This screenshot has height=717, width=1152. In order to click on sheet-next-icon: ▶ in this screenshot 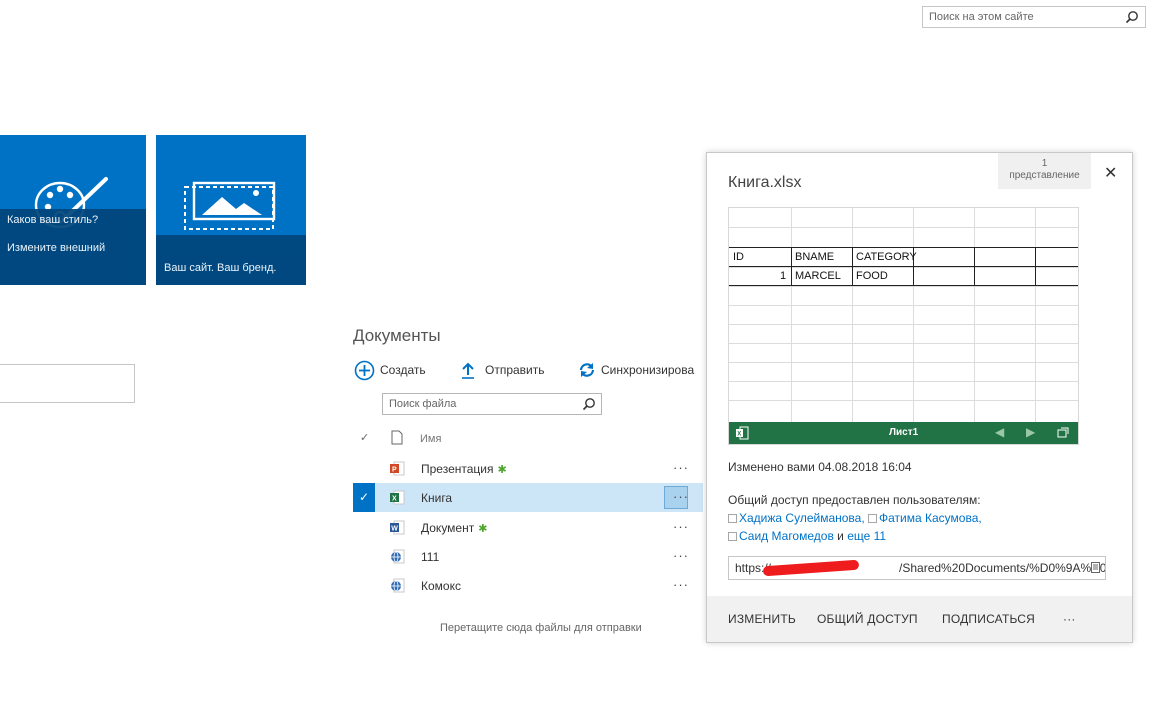, I will do `click(1030, 432)`.